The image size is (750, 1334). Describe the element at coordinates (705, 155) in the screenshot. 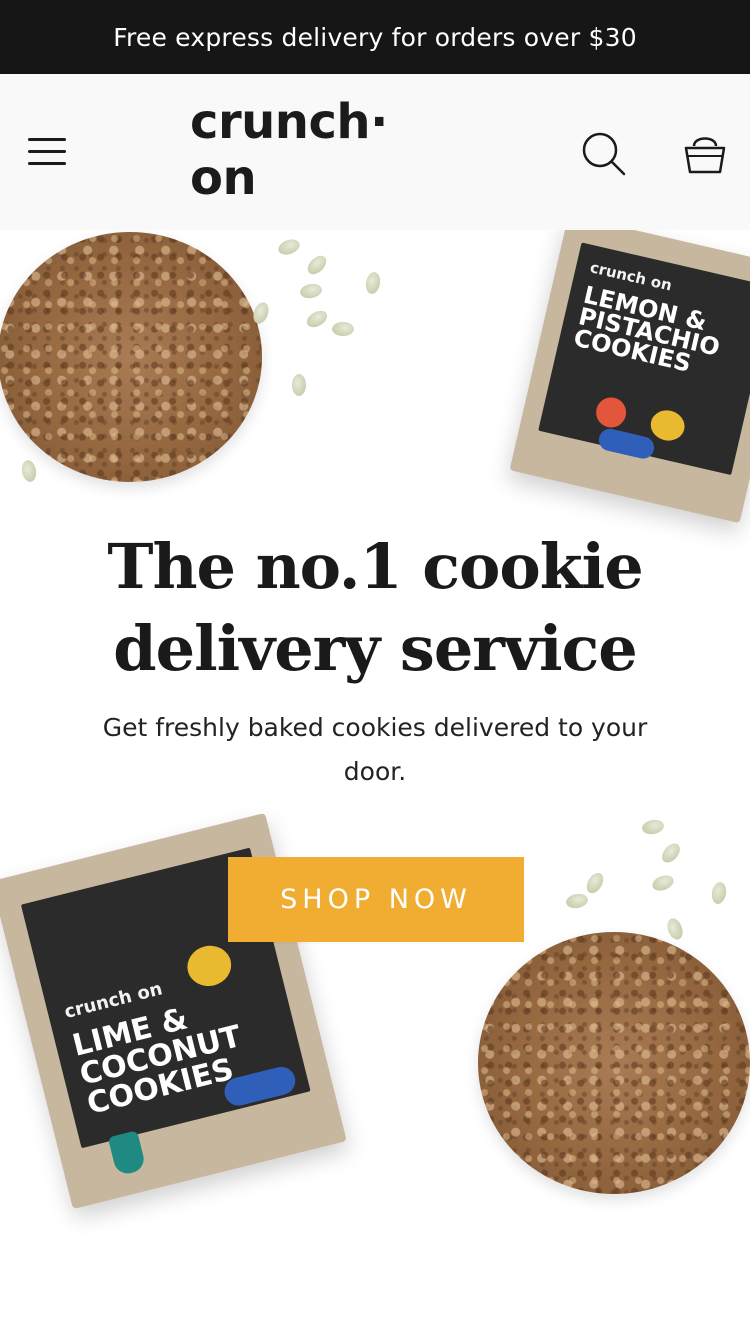

I see `shopping-bag-icon` at that location.